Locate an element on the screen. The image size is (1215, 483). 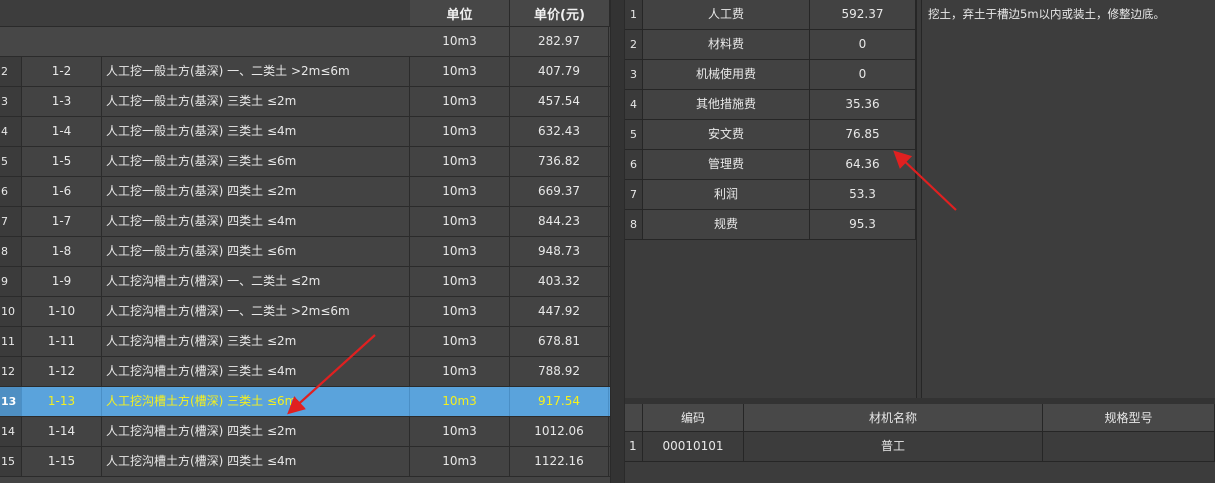
fee-row: 1 人工费 592.37 is located at coordinates (771, 15).